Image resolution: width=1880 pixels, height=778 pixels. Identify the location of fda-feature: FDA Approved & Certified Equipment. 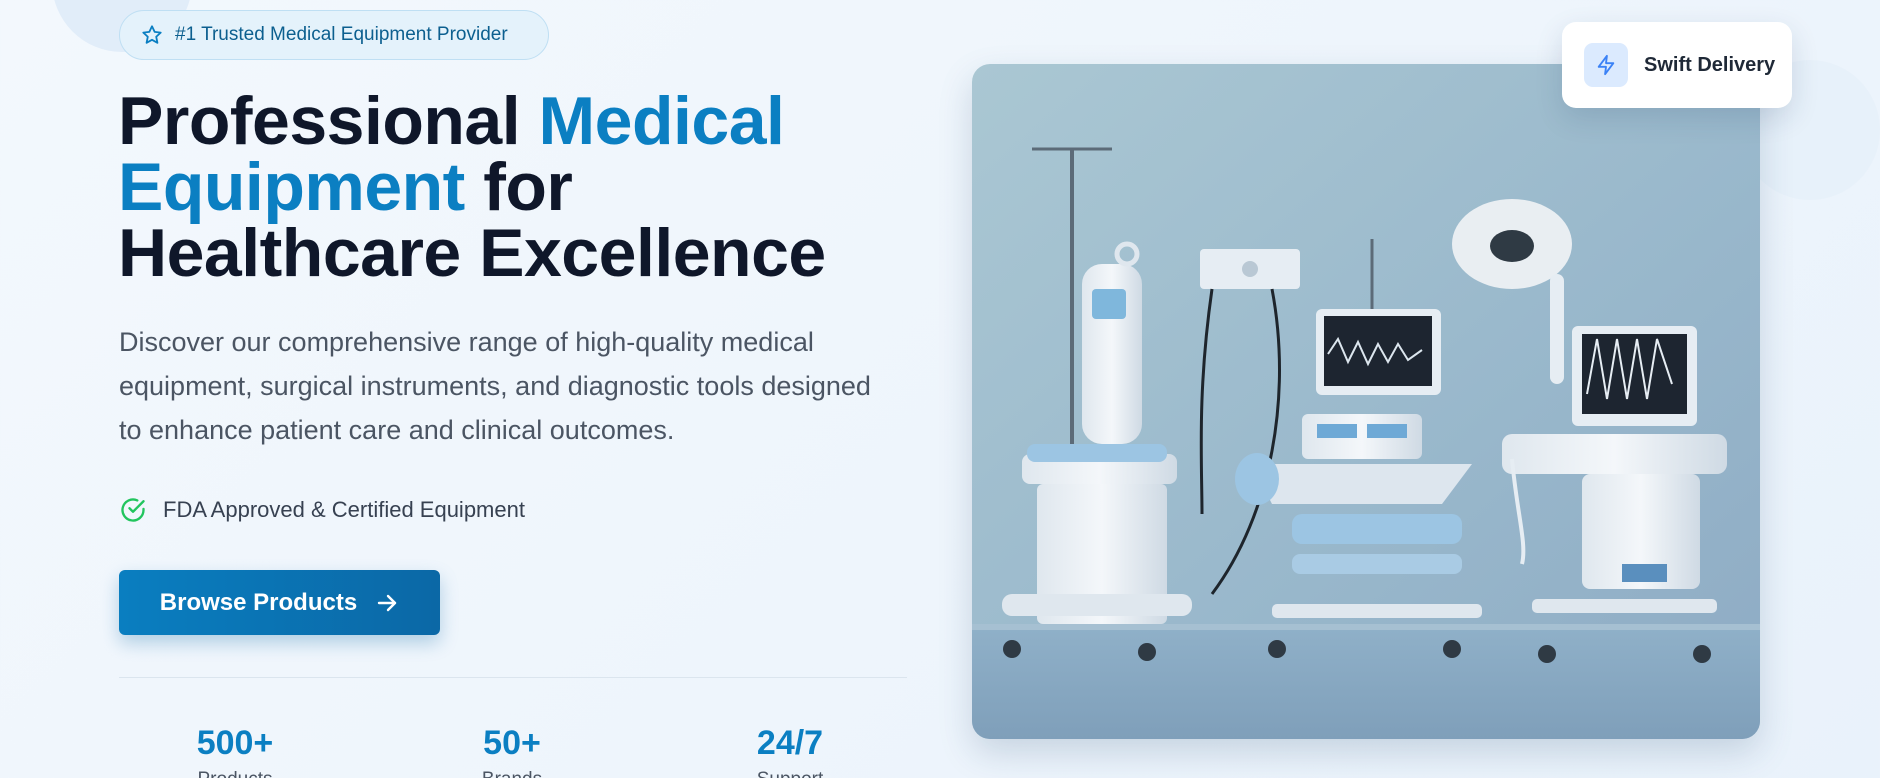
(322, 510).